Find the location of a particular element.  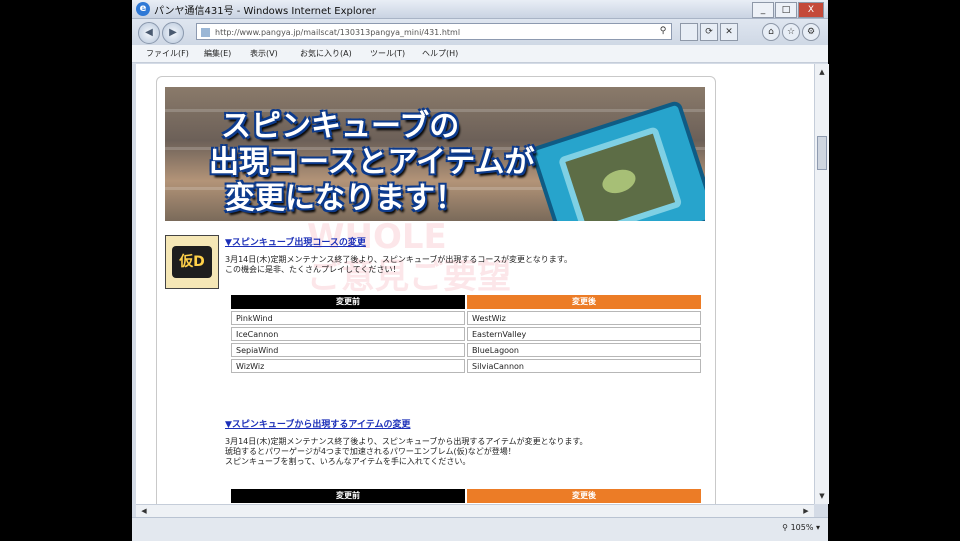

favorites-icon: ☆ is located at coordinates (791, 32).